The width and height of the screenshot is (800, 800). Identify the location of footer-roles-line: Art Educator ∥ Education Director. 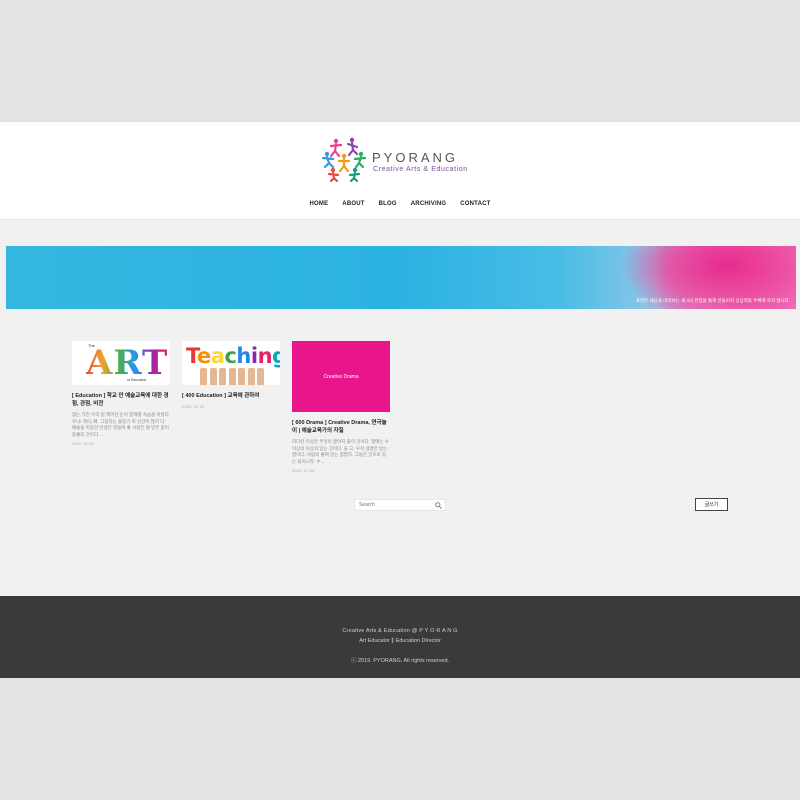
(400, 641).